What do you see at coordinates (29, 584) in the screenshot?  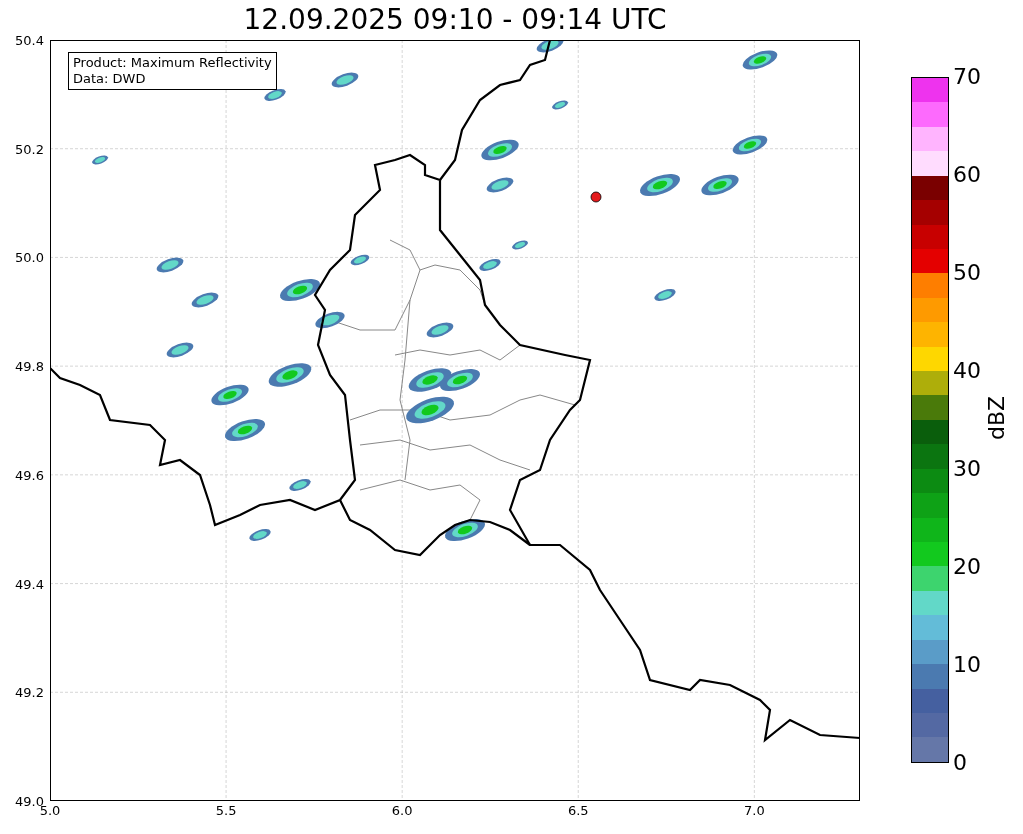 I see `y-axis-label: 49.4` at bounding box center [29, 584].